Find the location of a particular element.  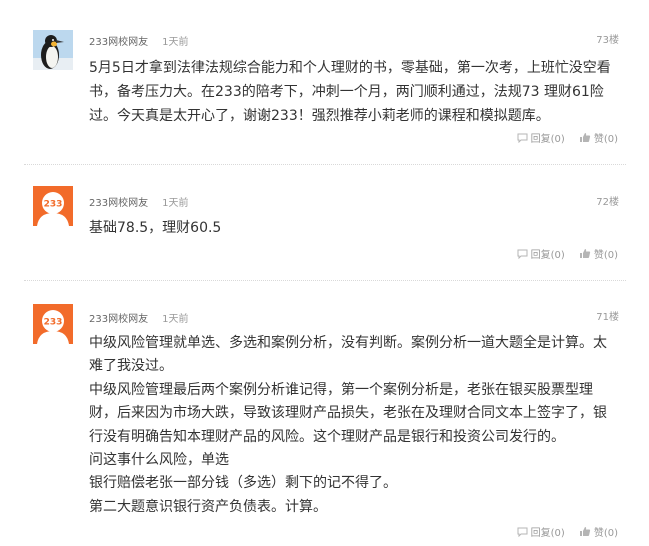

comment-line: 行没有明确告知本理财产品的风险。这个理财产品是银行和投资公司发行的。 is located at coordinates (327, 436).